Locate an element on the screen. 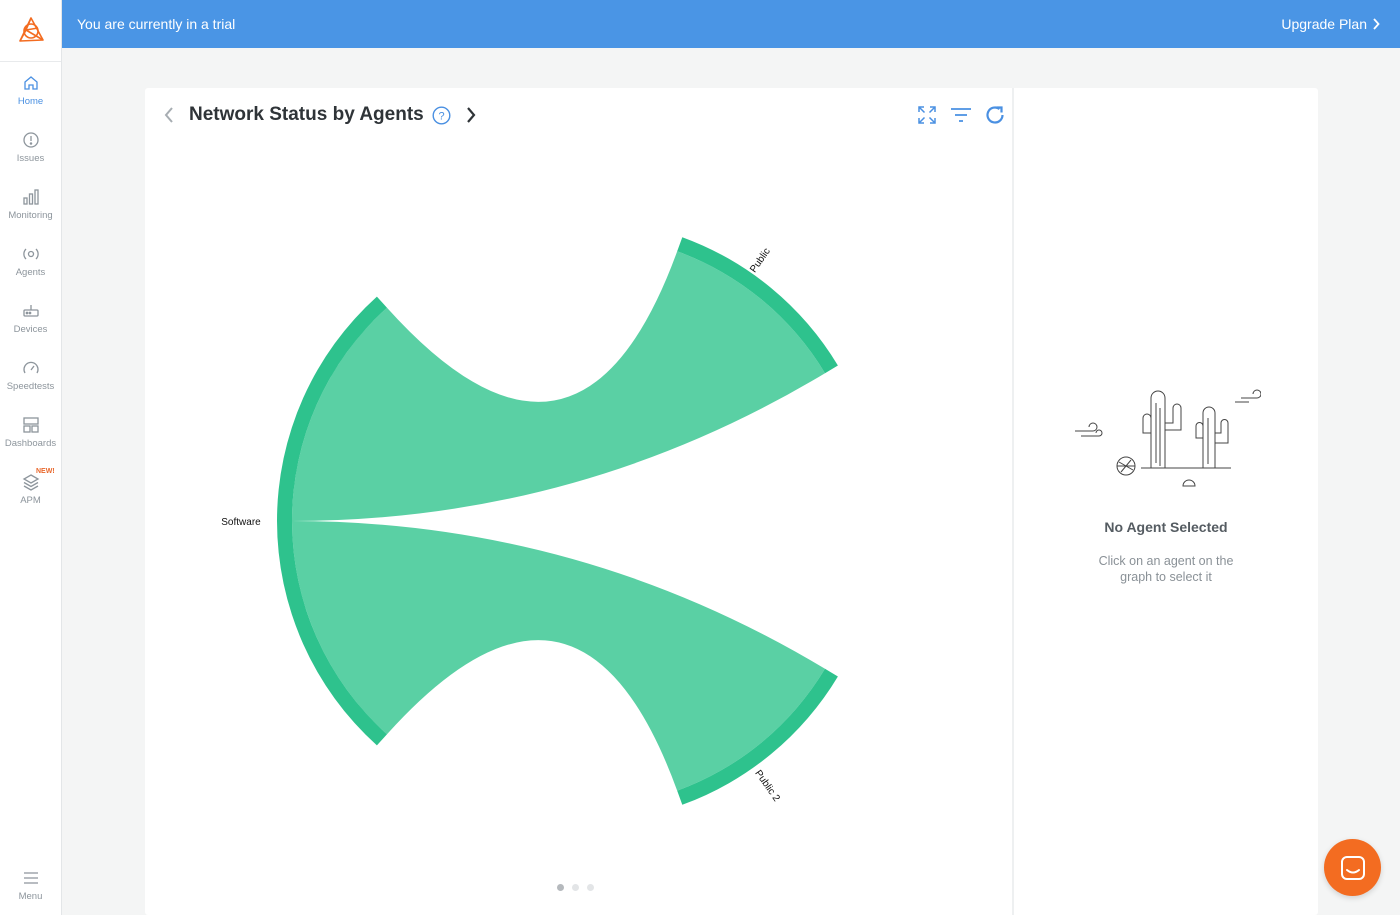 This screenshot has height=915, width=1400. sidebar-item-label: Speedtests is located at coordinates (30, 386).